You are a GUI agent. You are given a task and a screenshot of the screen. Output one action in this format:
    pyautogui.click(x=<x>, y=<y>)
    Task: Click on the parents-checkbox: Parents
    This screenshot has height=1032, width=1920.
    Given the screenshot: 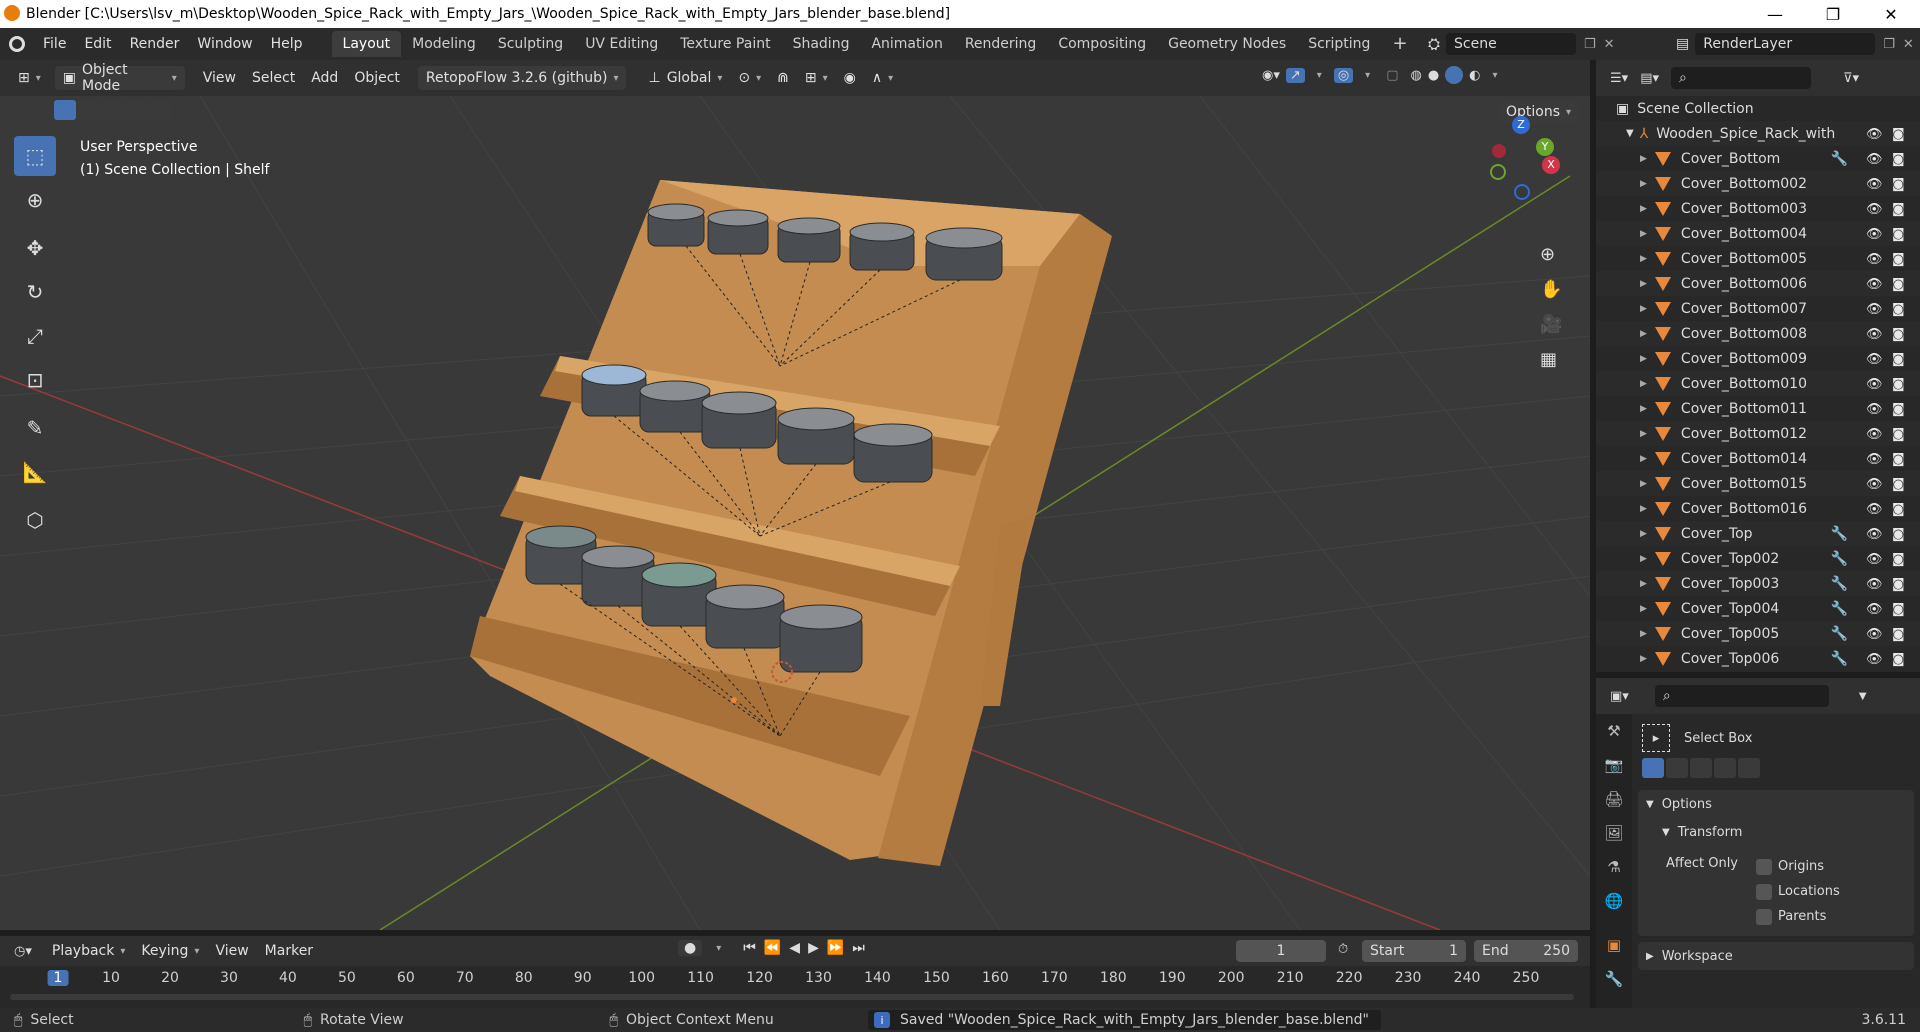 What is the action you would take?
    pyautogui.click(x=1798, y=916)
    